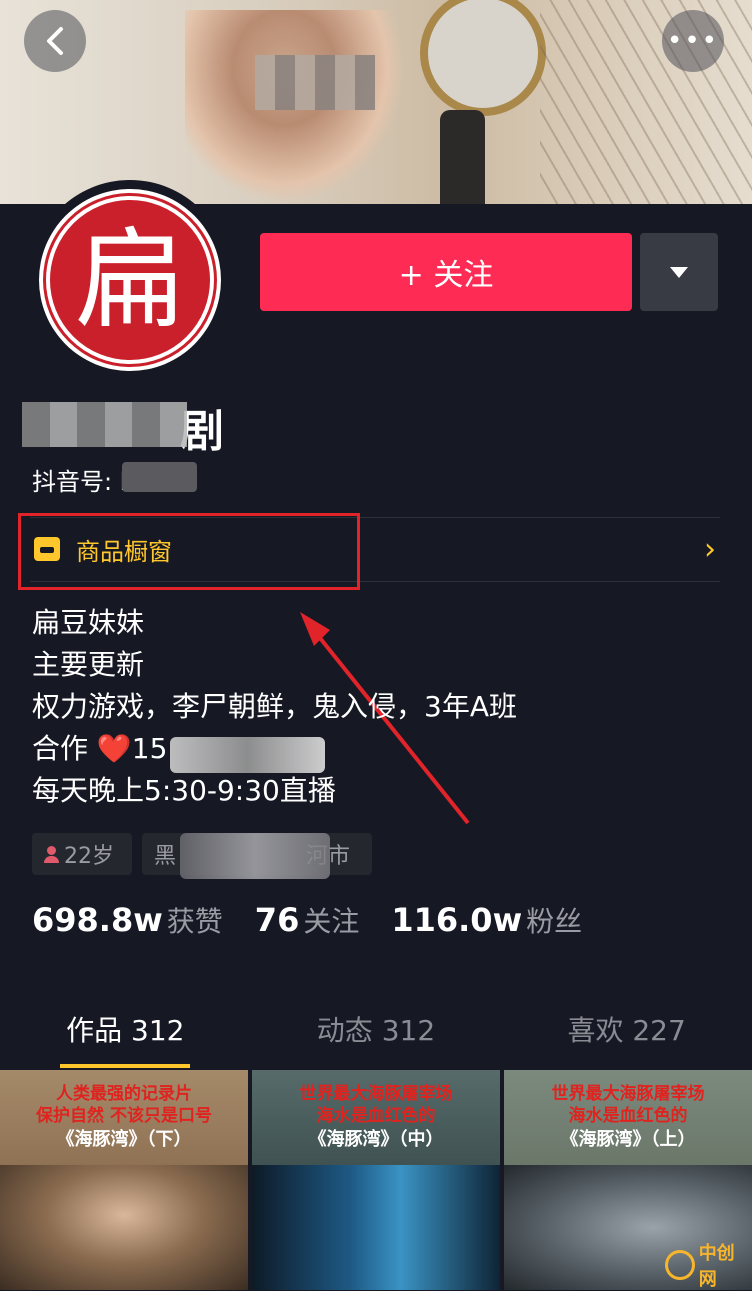  I want to click on video-thumbnail: 人类最强的记录片 保护自然 不该只是口号 《海豚湾》（下）, so click(124, 1180).